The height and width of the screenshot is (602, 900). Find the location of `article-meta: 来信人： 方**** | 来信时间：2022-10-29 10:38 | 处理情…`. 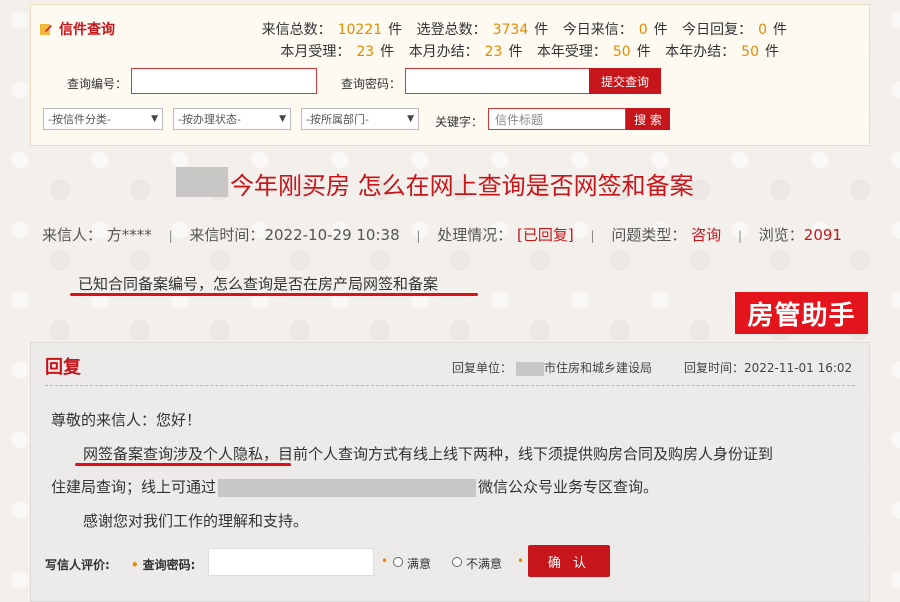

article-meta: 来信人： 方**** | 来信时间：2022-10-29 10:38 | 处理情… is located at coordinates (442, 234).